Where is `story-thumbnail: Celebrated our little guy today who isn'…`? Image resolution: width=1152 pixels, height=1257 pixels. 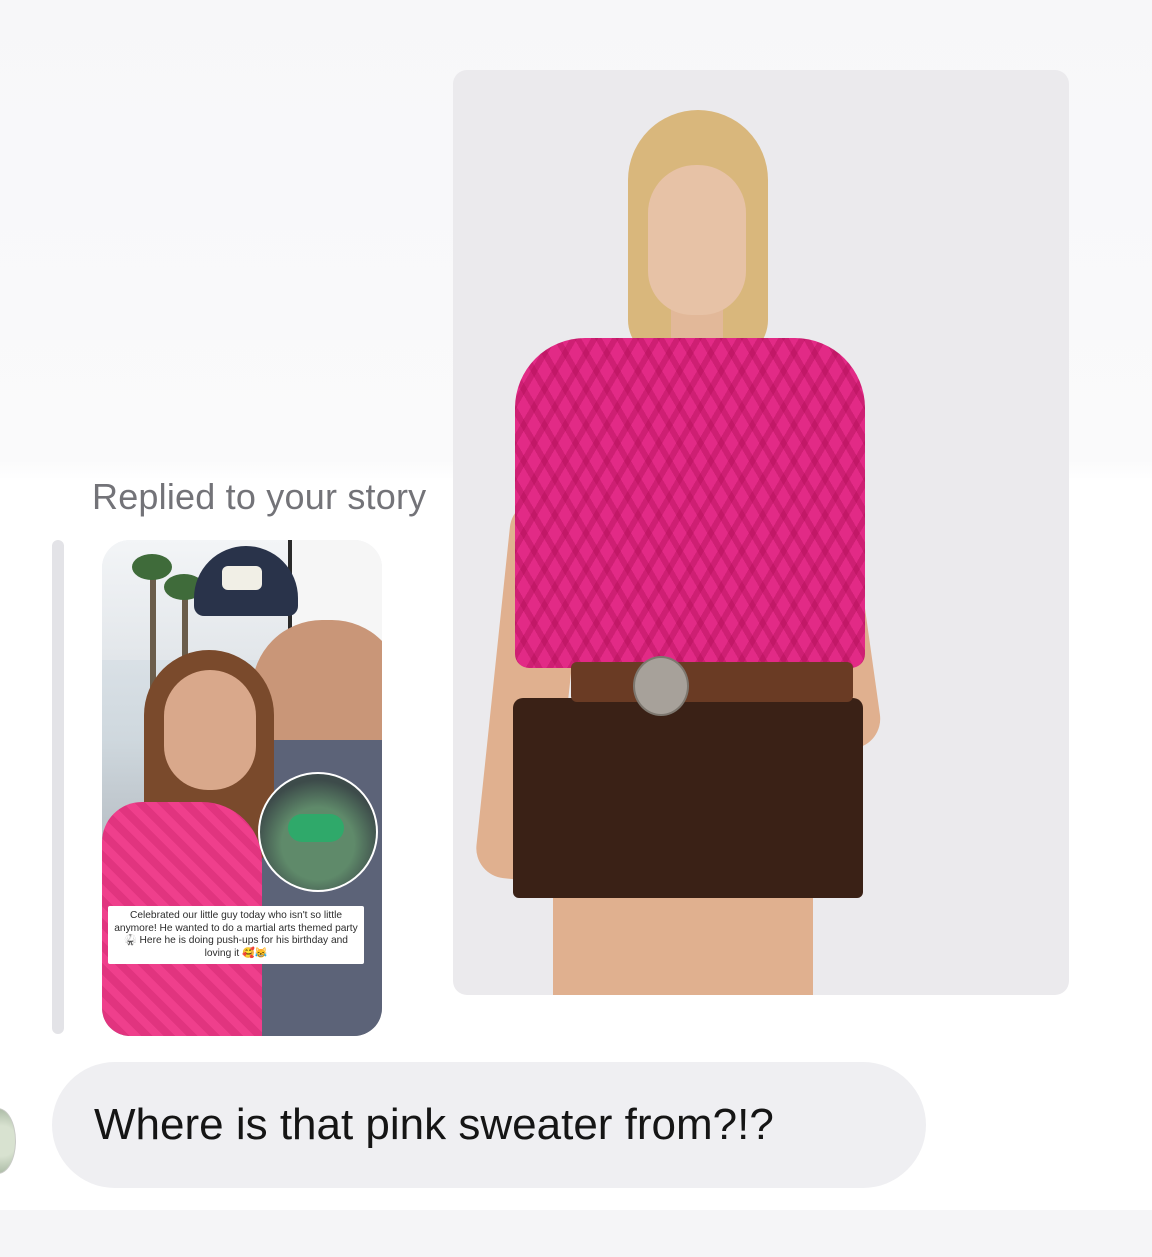 story-thumbnail: Celebrated our little guy today who isn'… is located at coordinates (242, 788).